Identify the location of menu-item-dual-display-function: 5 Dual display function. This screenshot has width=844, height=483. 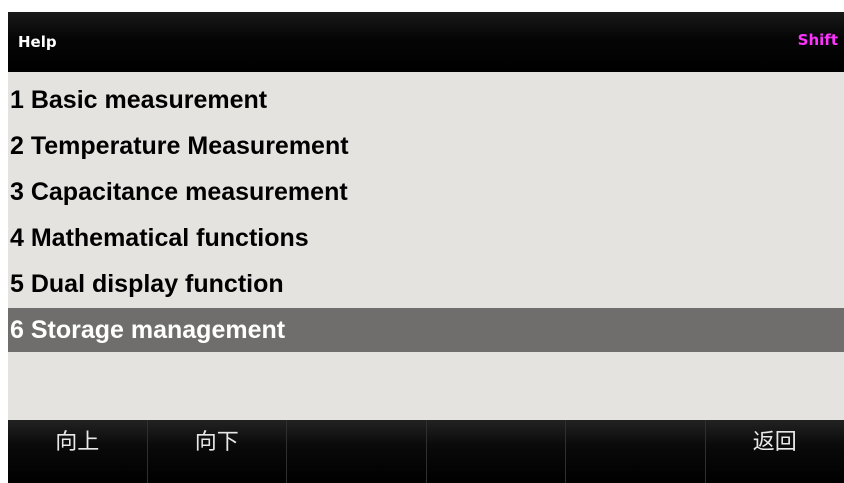
(426, 284).